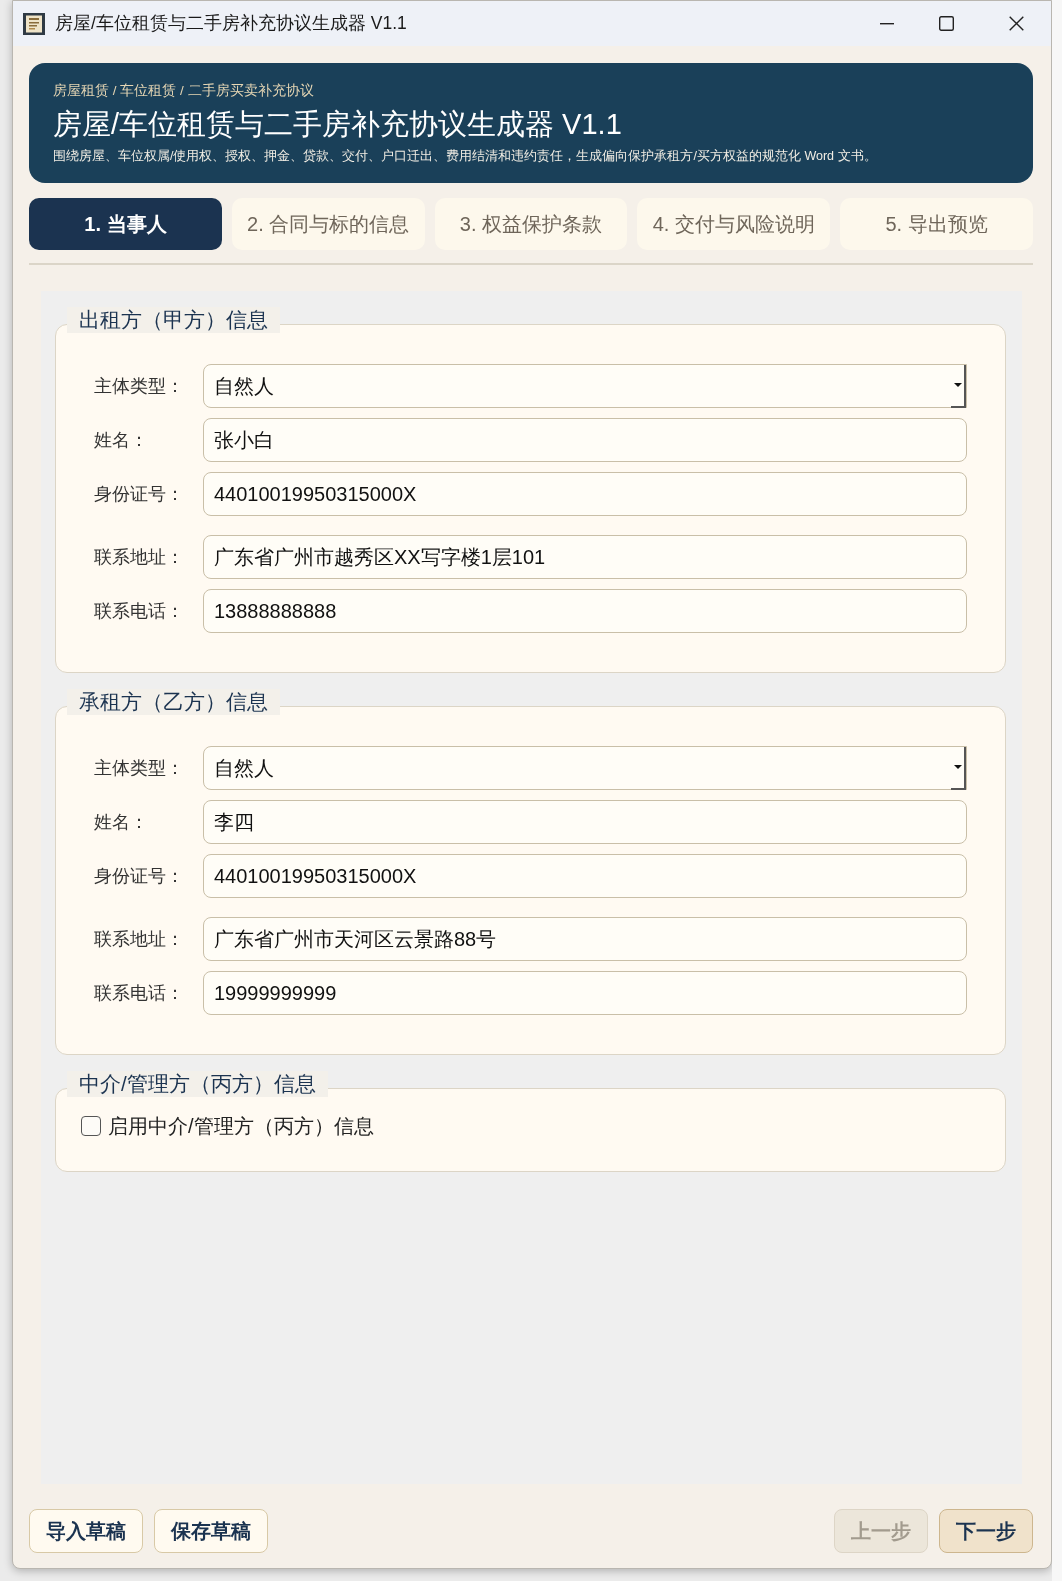  What do you see at coordinates (986, 1531) in the screenshot?
I see `footer-button: 下一步` at bounding box center [986, 1531].